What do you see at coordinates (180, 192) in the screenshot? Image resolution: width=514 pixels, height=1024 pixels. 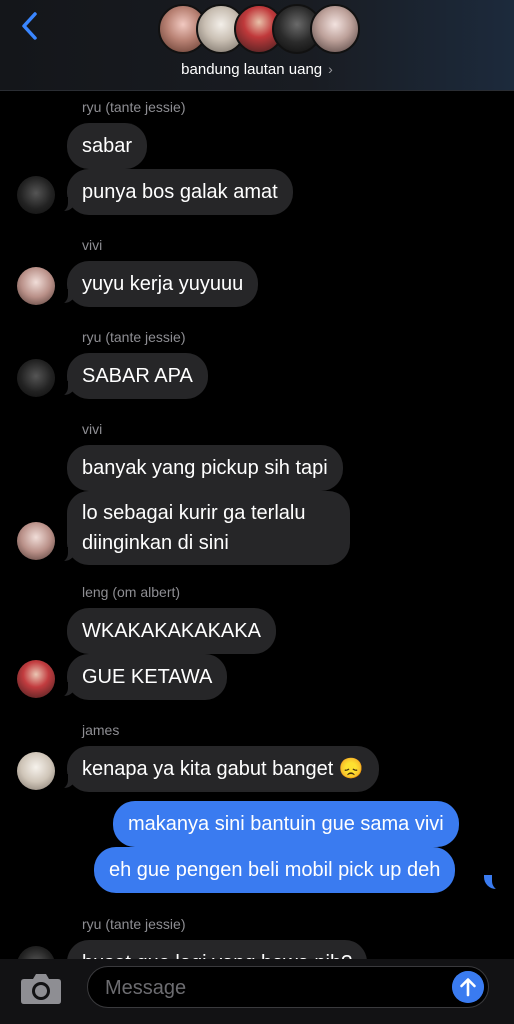 I see `message-bubble: punya bos galak amat` at bounding box center [180, 192].